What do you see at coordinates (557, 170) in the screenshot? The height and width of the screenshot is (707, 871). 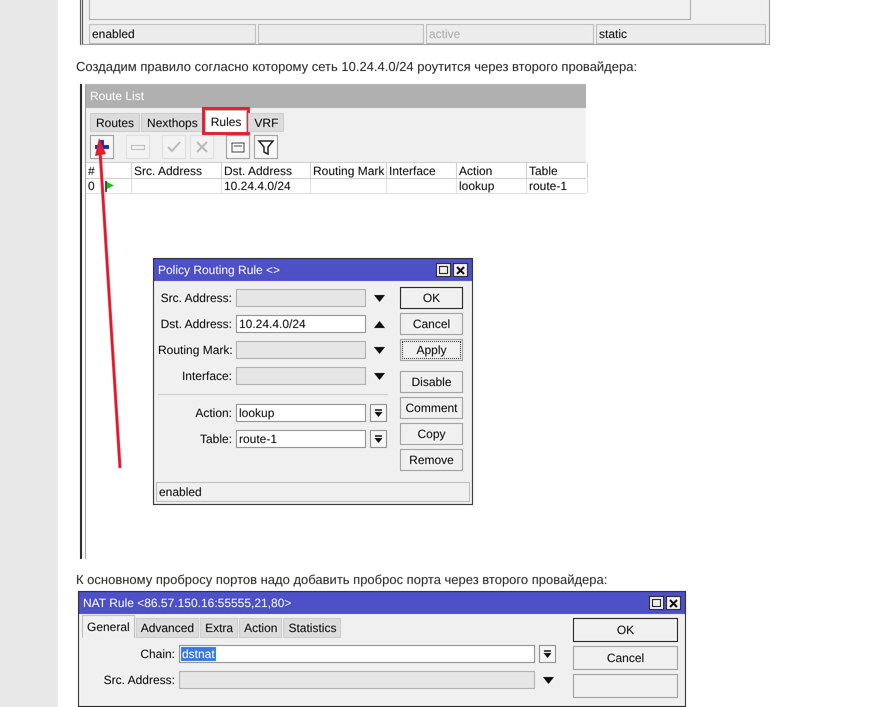 I see `column-header: Table` at bounding box center [557, 170].